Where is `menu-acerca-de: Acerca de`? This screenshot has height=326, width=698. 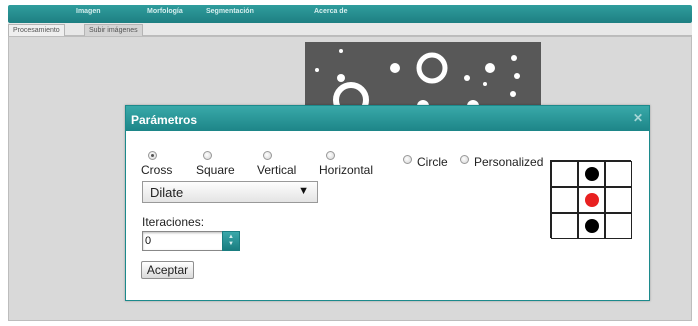 menu-acerca-de: Acerca de is located at coordinates (330, 11).